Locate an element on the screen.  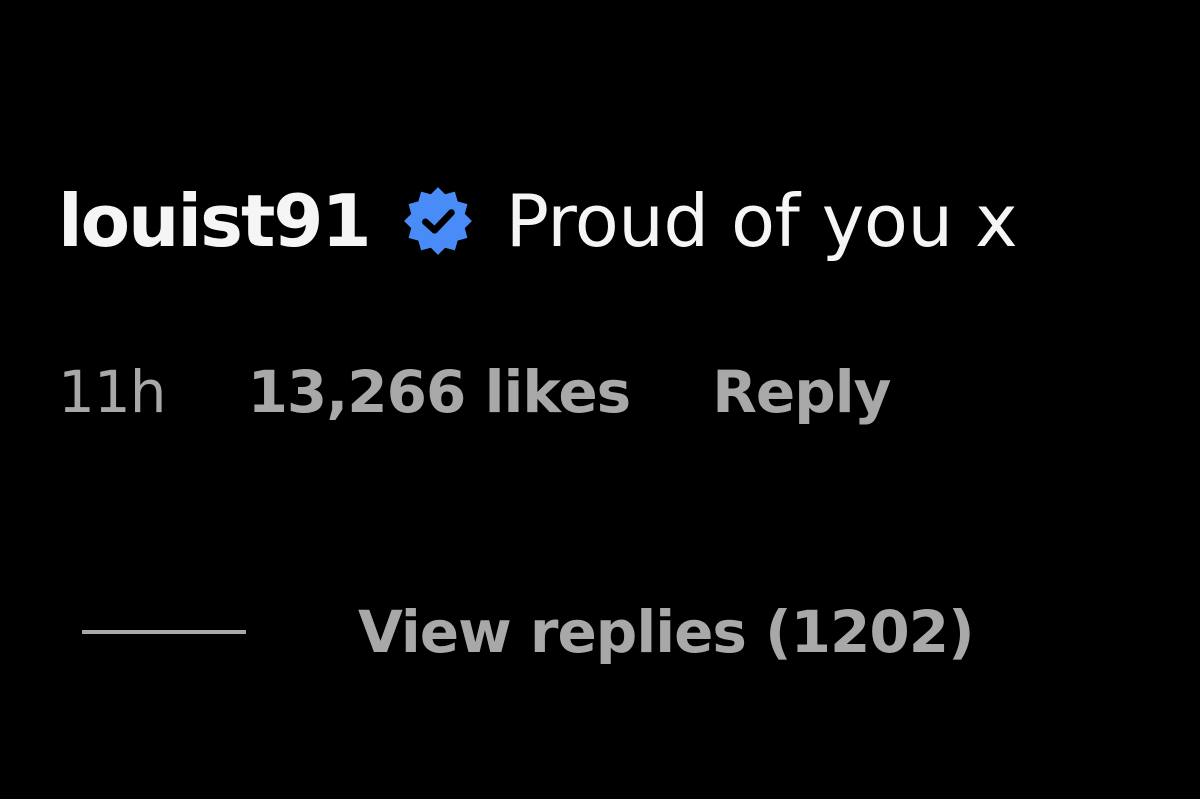
timestamp-link: 11h is located at coordinates (112, 392).